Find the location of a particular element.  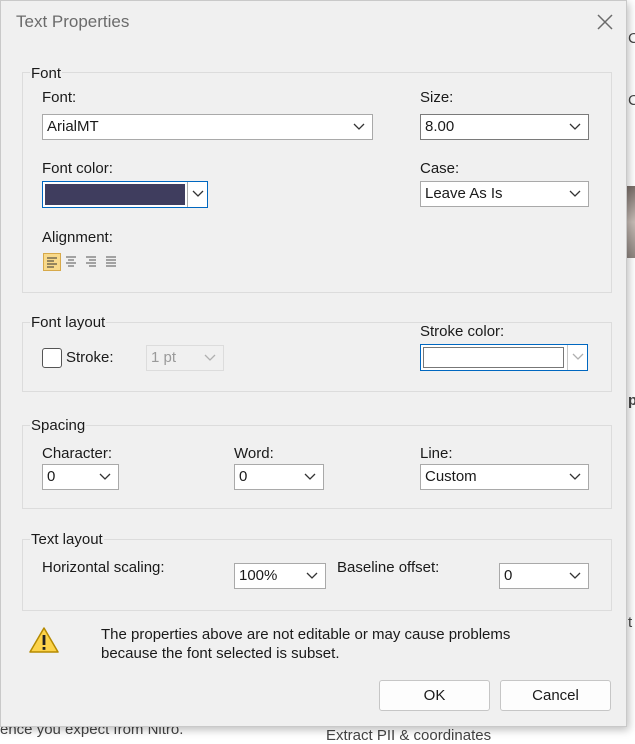

case-label: Case: is located at coordinates (440, 168).